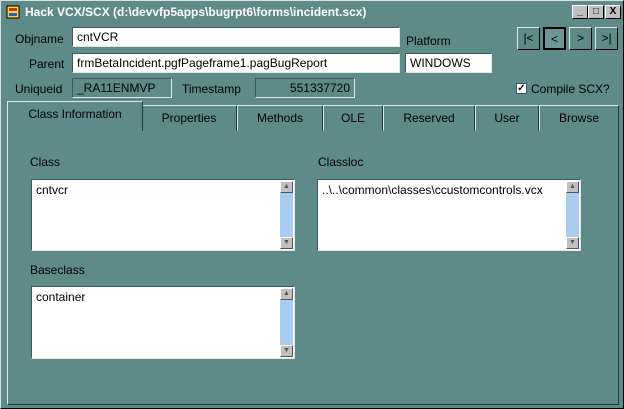  I want to click on class-value: cntvcr, so click(52, 190).